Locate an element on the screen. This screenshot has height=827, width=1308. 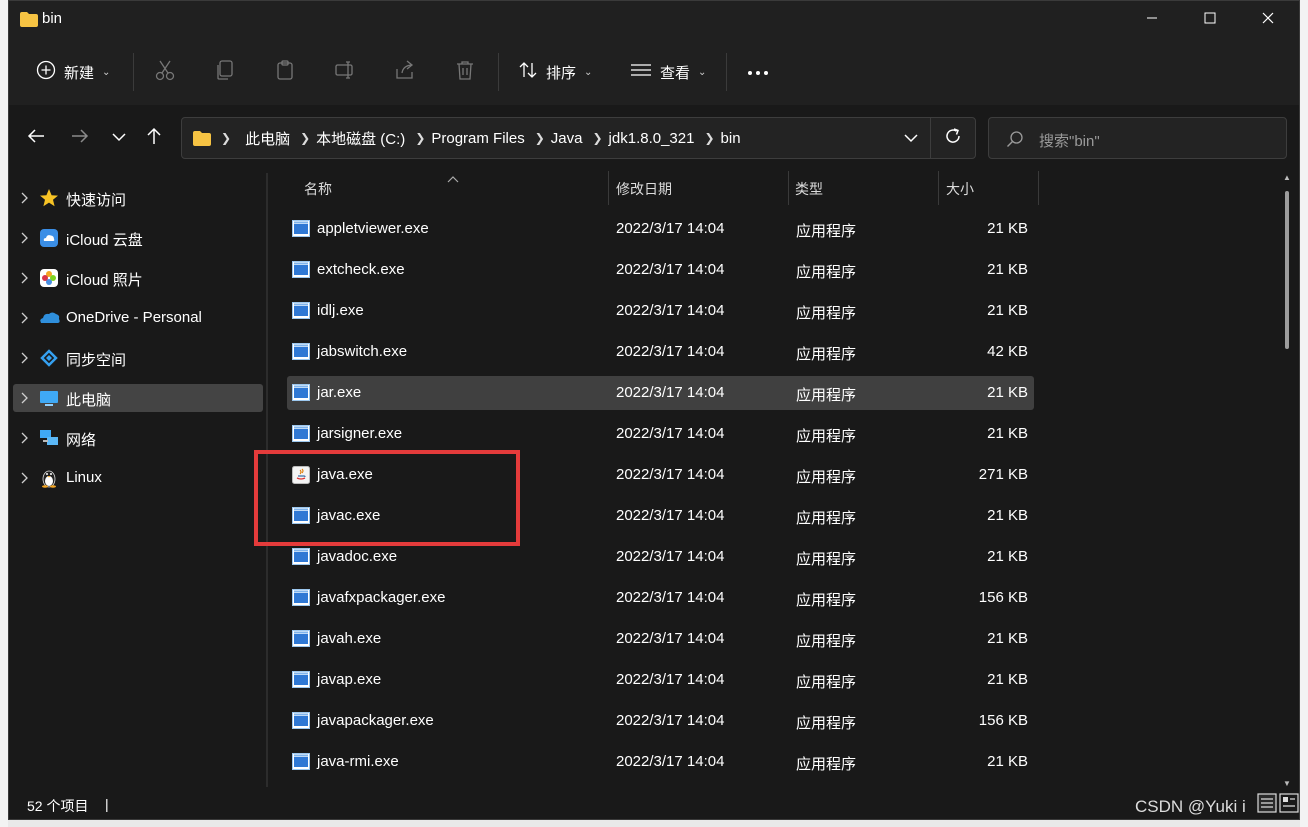
more-icon is located at coordinates (758, 72).